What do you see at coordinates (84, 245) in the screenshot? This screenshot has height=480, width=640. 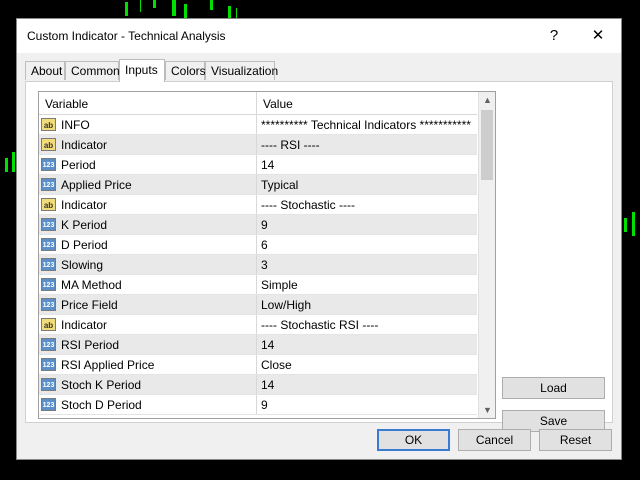 I see `variable-name: D Period` at bounding box center [84, 245].